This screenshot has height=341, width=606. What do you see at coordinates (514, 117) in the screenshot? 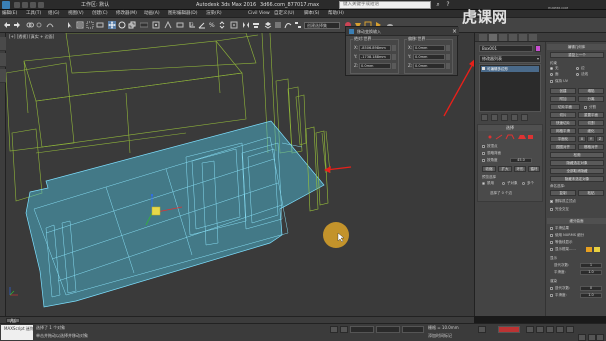
I see `remove-modifier-icon` at bounding box center [514, 117].